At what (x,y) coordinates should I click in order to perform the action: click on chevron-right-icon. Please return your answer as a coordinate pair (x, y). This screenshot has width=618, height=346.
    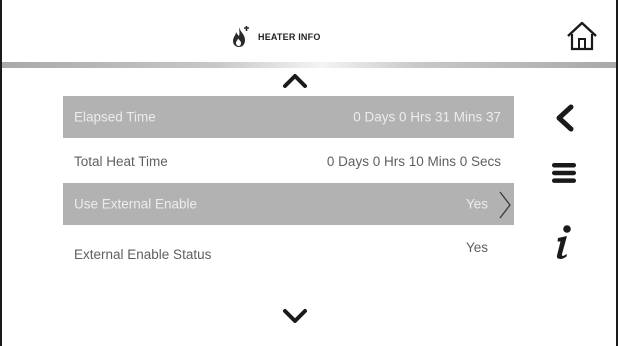
    Looking at the image, I should click on (505, 205).